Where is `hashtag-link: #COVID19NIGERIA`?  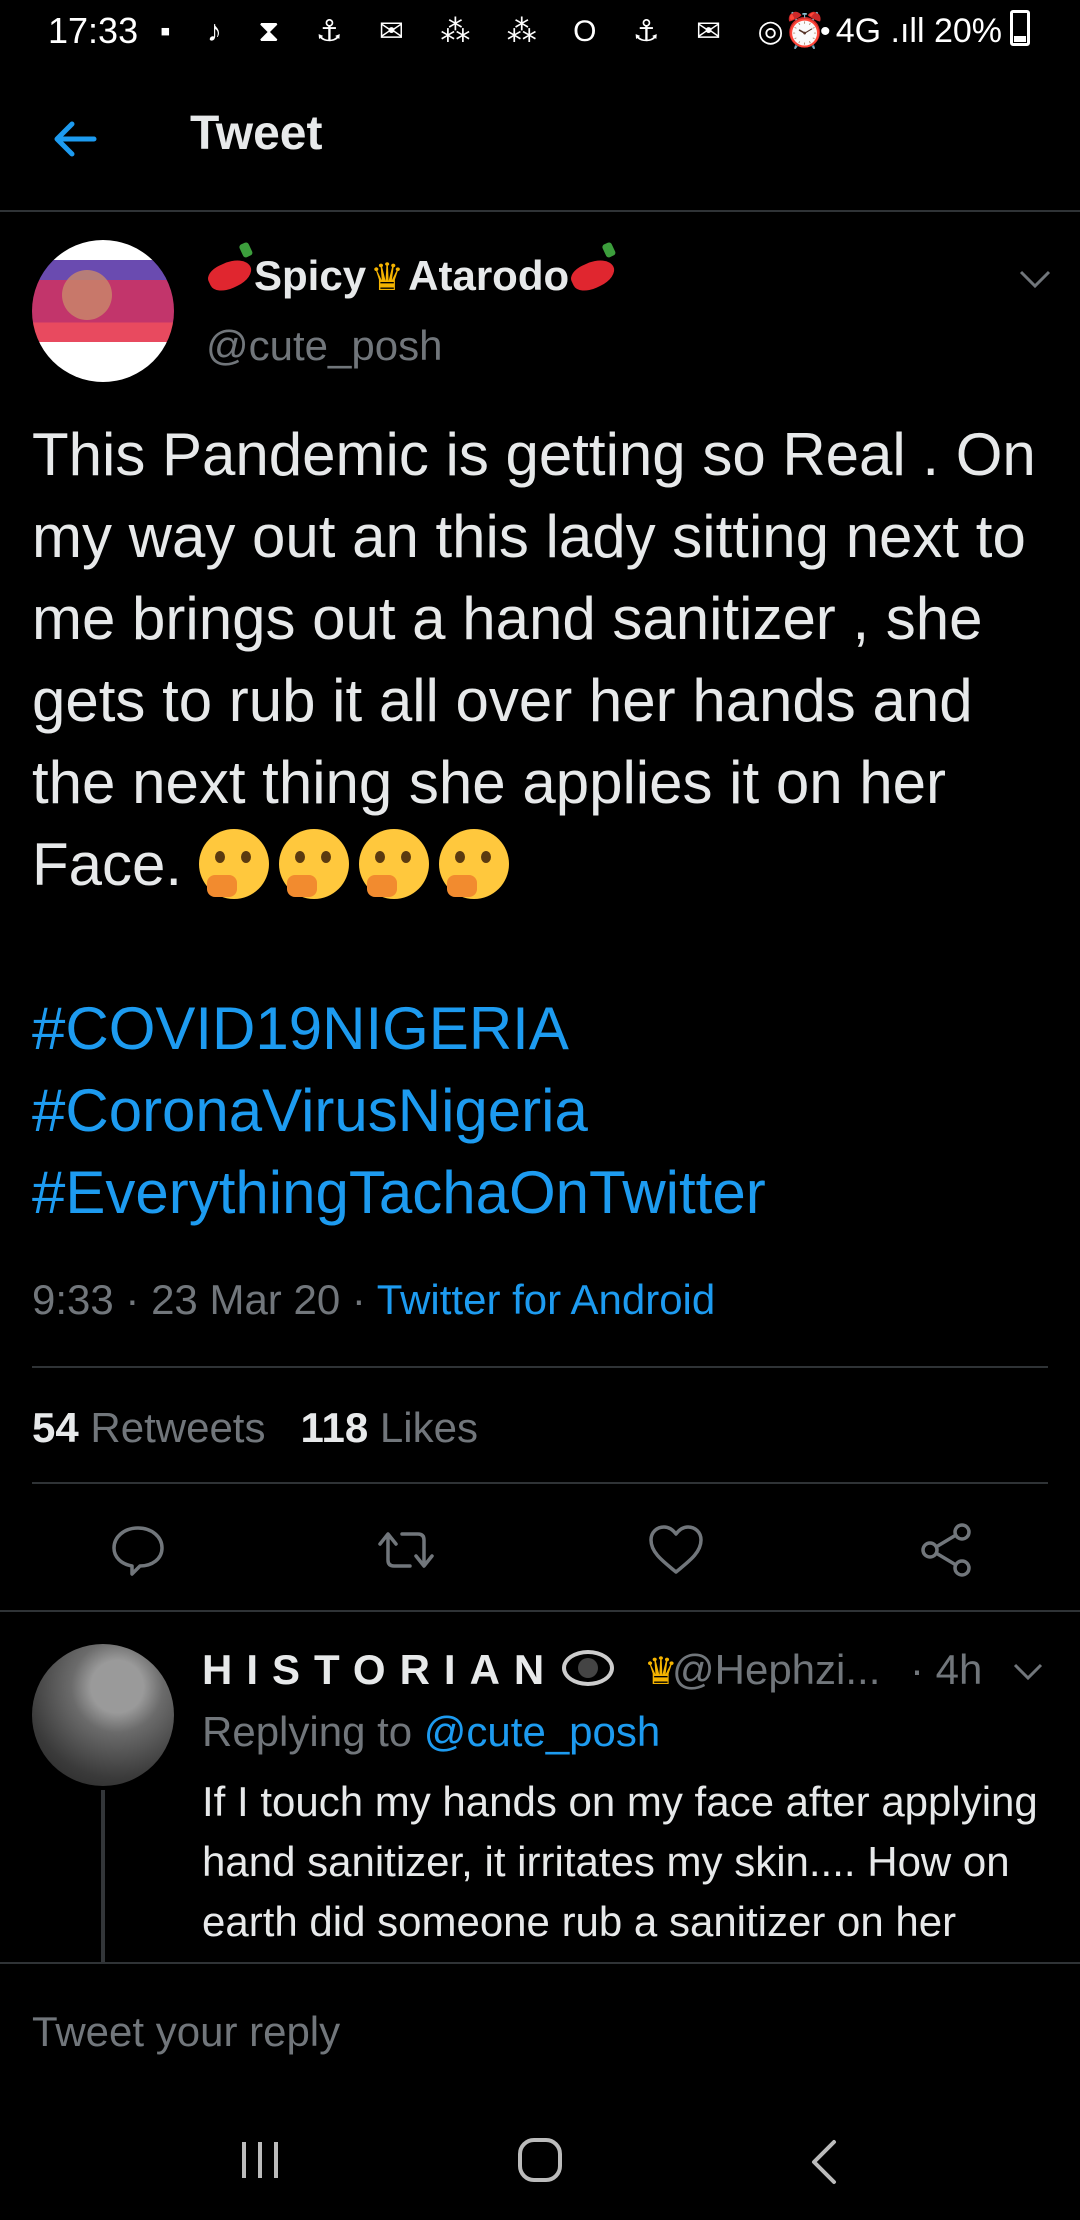
hashtag-link: #COVID19NIGERIA is located at coordinates (300, 1028).